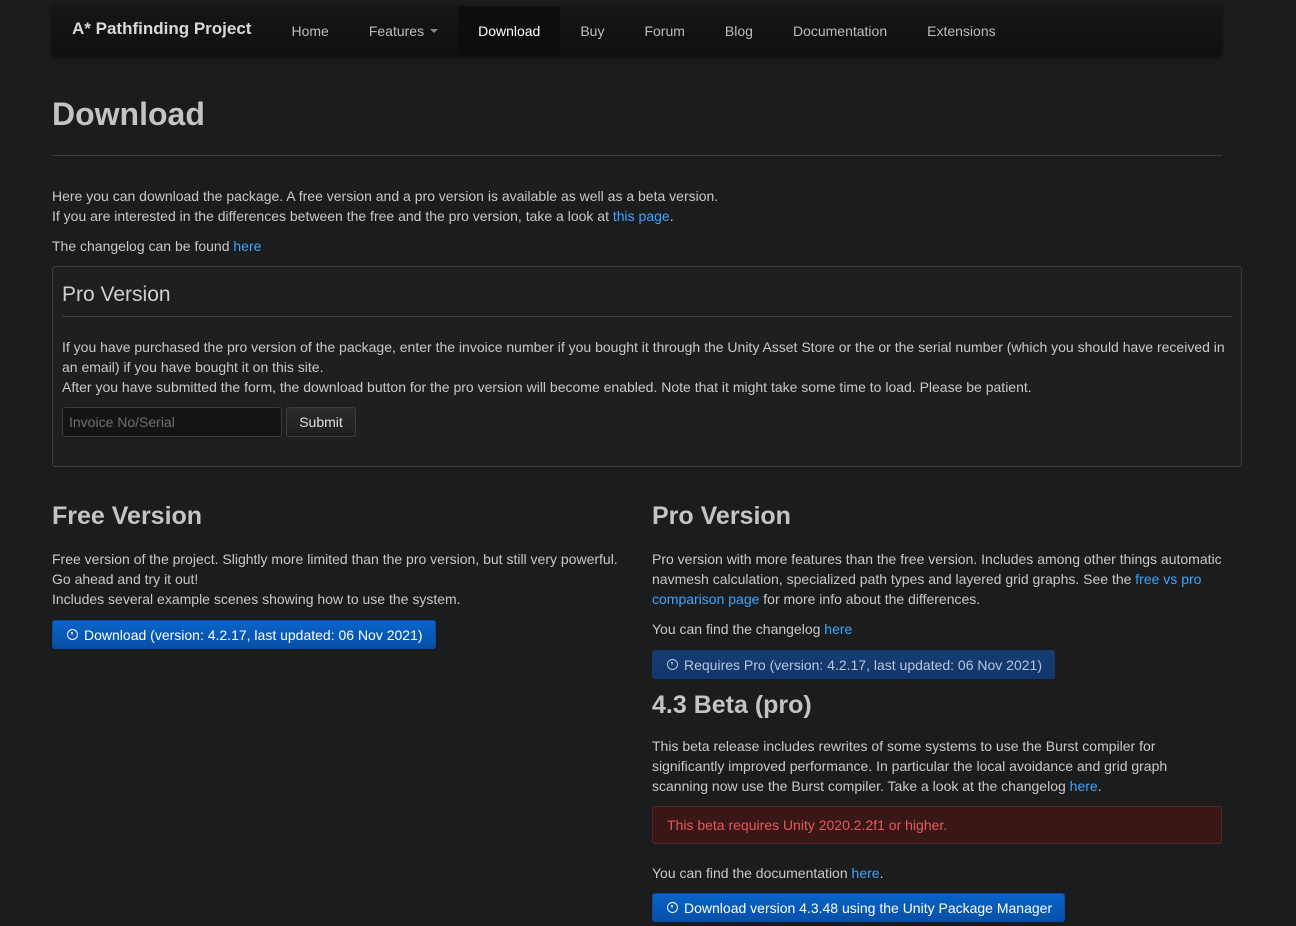 This screenshot has width=1296, height=926. Describe the element at coordinates (937, 873) in the screenshot. I see `beta-docs: You can find the documentation here.` at that location.